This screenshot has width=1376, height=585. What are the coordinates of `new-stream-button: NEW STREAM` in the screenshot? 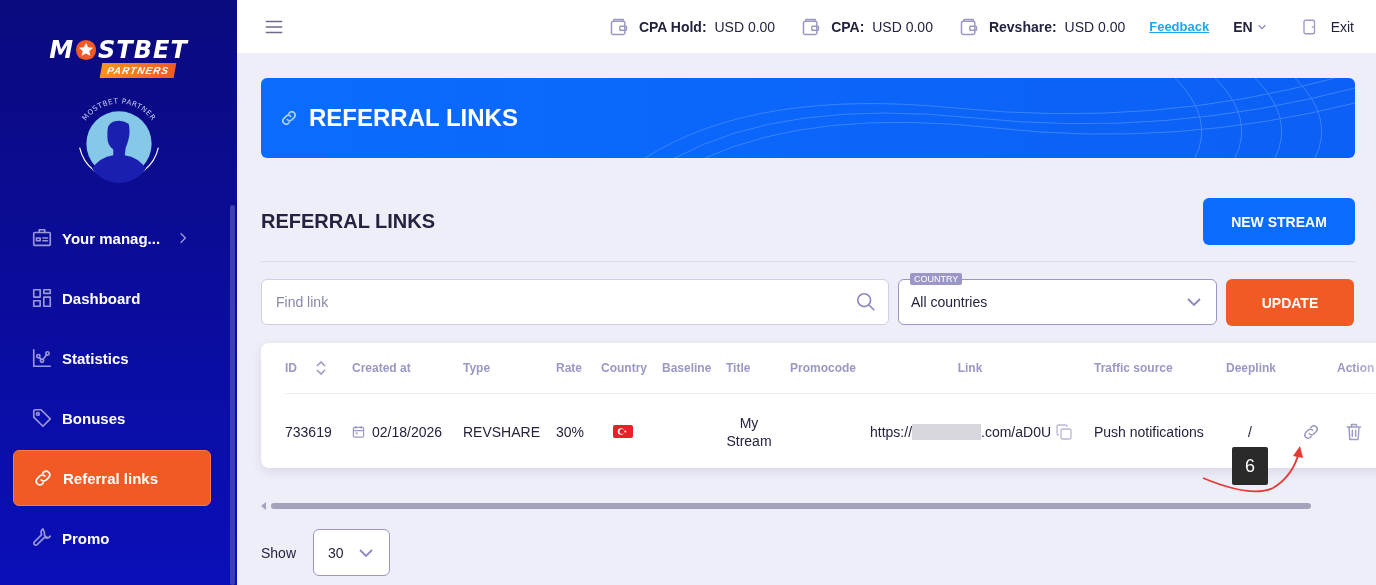 It's located at (1279, 221).